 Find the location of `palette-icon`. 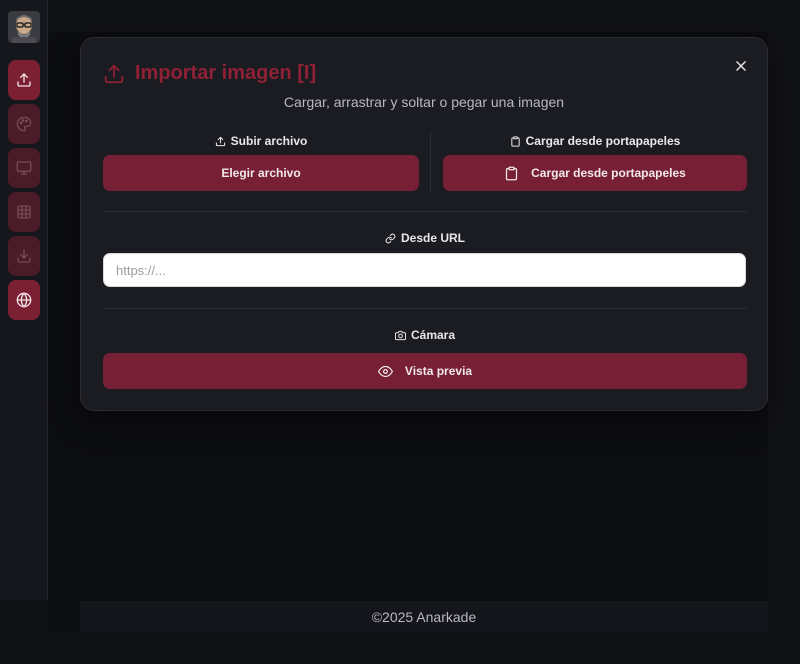

palette-icon is located at coordinates (24, 124).